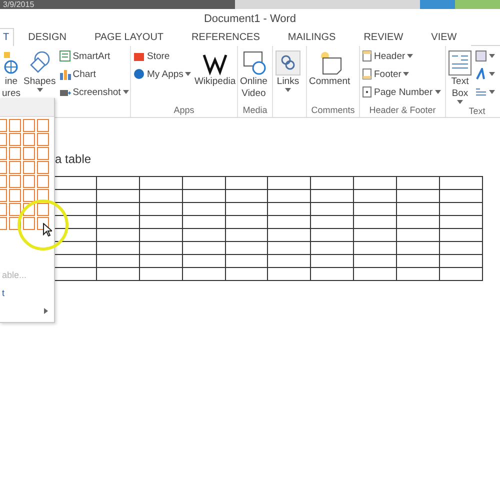  What do you see at coordinates (215, 69) in the screenshot?
I see `ribbon-button: Wikipedia` at bounding box center [215, 69].